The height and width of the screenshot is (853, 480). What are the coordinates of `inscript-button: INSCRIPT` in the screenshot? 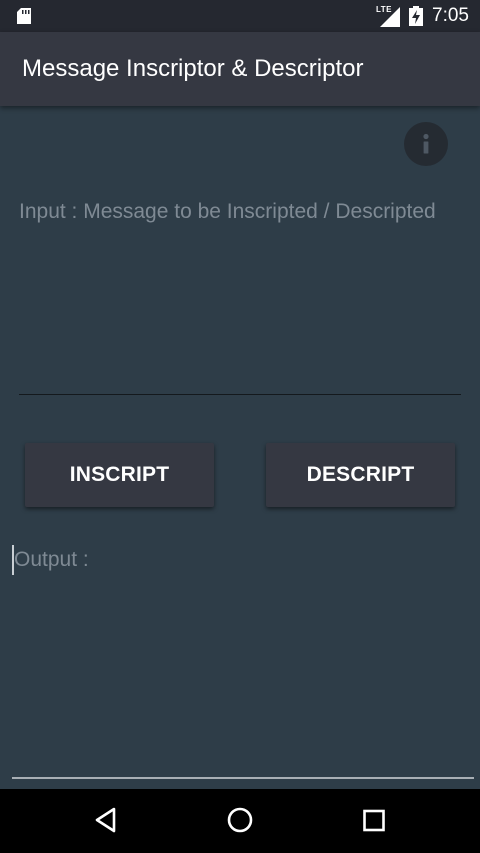 It's located at (119, 475).